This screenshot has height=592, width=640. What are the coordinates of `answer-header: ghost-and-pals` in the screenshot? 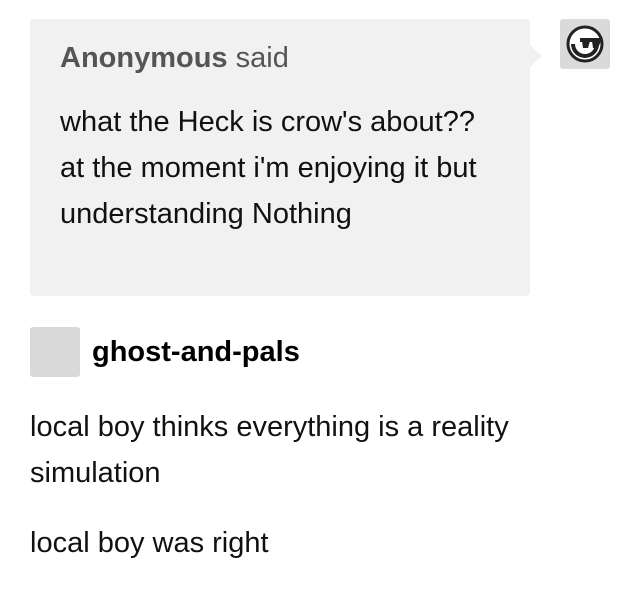 It's located at (165, 352).